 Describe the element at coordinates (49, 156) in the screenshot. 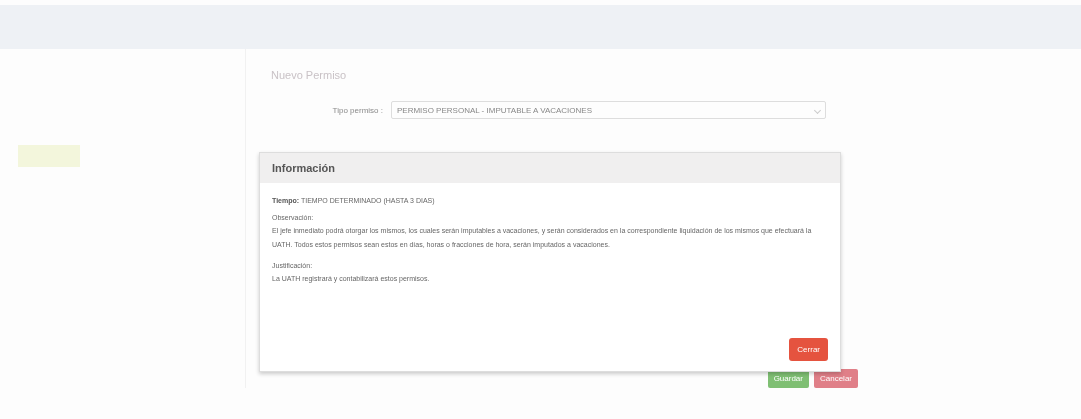

I see `status-badge` at that location.